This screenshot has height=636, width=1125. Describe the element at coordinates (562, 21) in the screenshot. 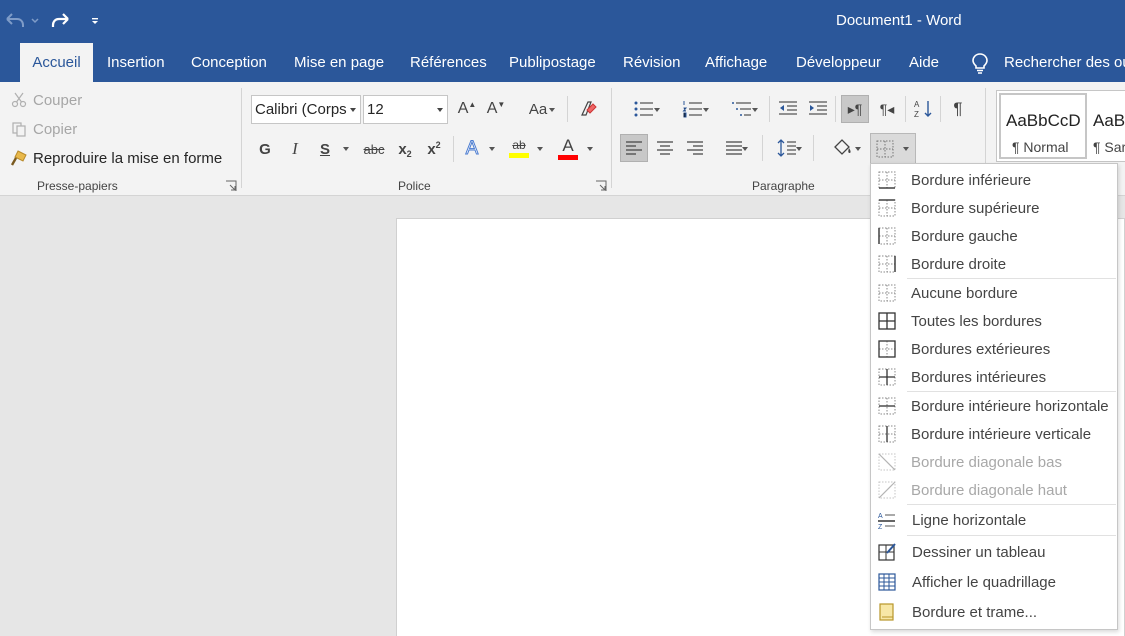

I see `title-bar: Document1 - Word` at that location.